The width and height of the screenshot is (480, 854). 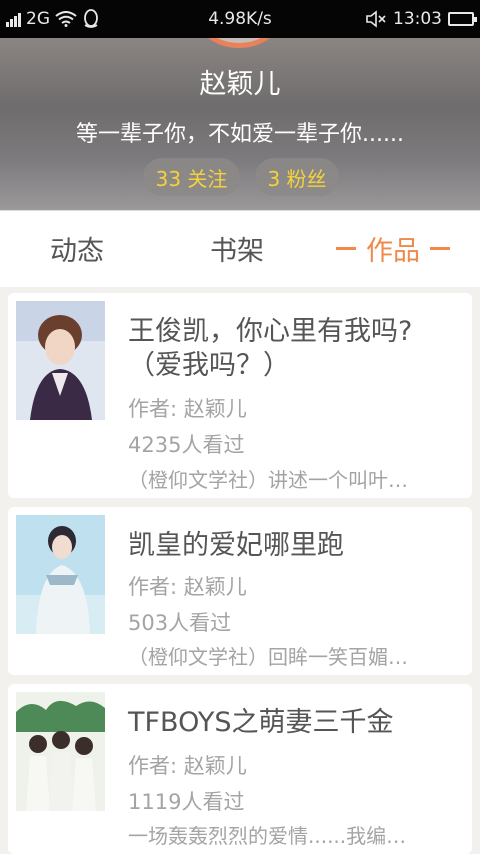 What do you see at coordinates (240, 84) in the screenshot?
I see `user-name: 赵颖儿` at bounding box center [240, 84].